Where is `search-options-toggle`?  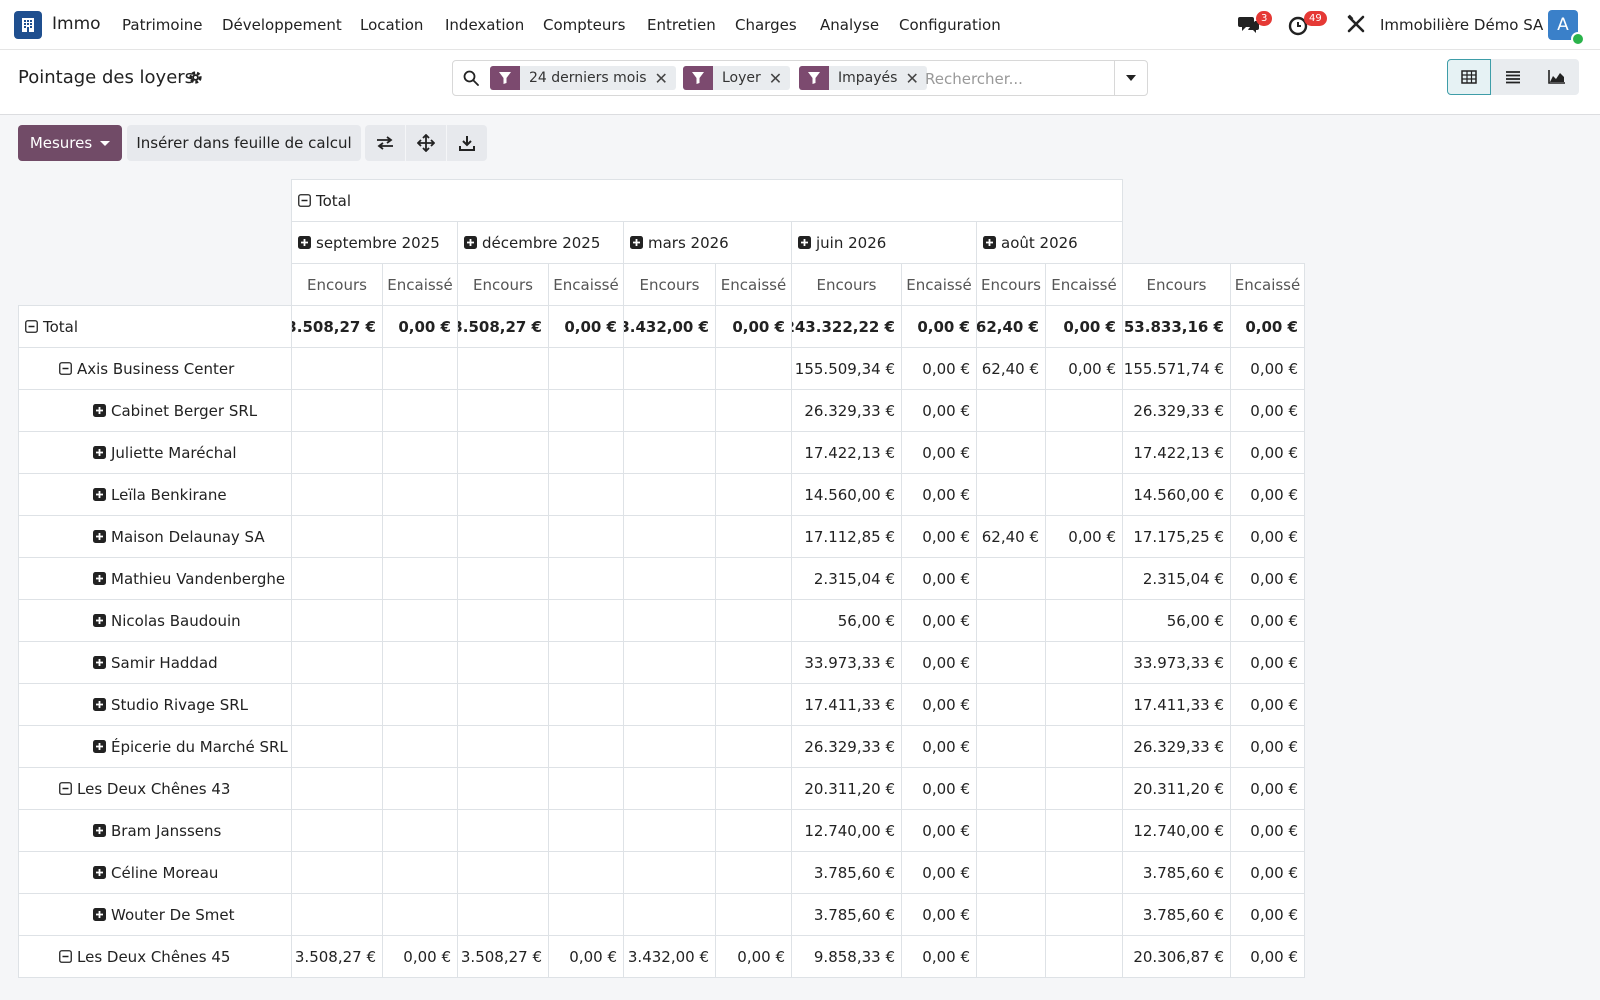
search-options-toggle is located at coordinates (1130, 78).